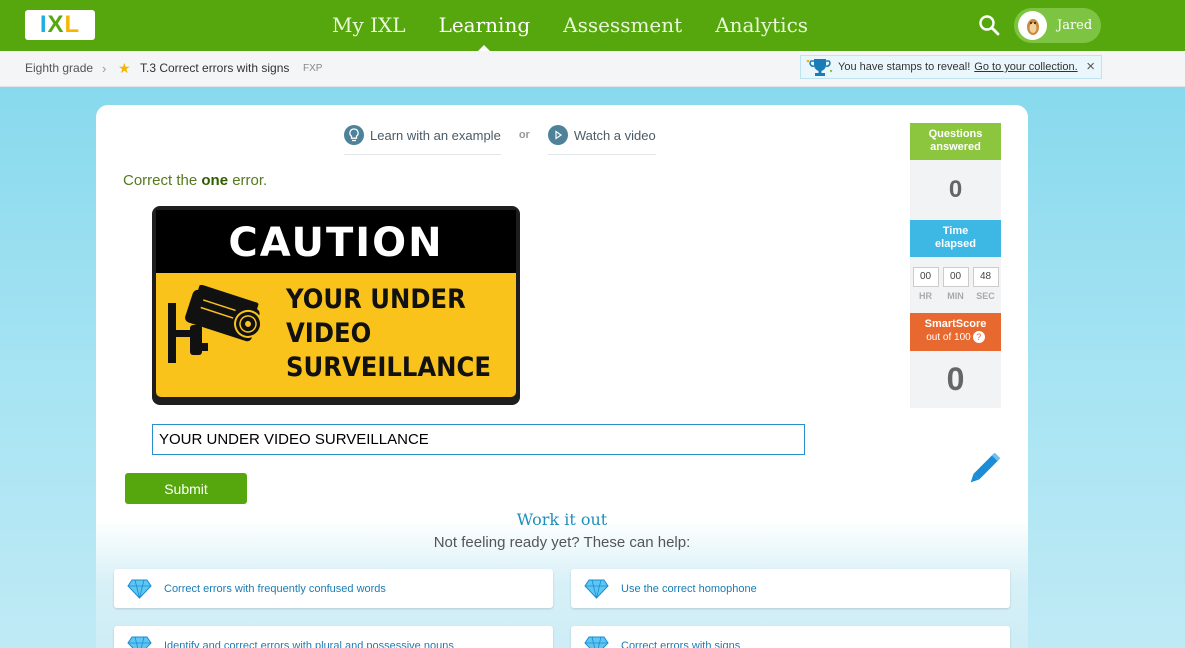  What do you see at coordinates (955, 141) in the screenshot?
I see `questions-answered-header: Questions answered` at bounding box center [955, 141].